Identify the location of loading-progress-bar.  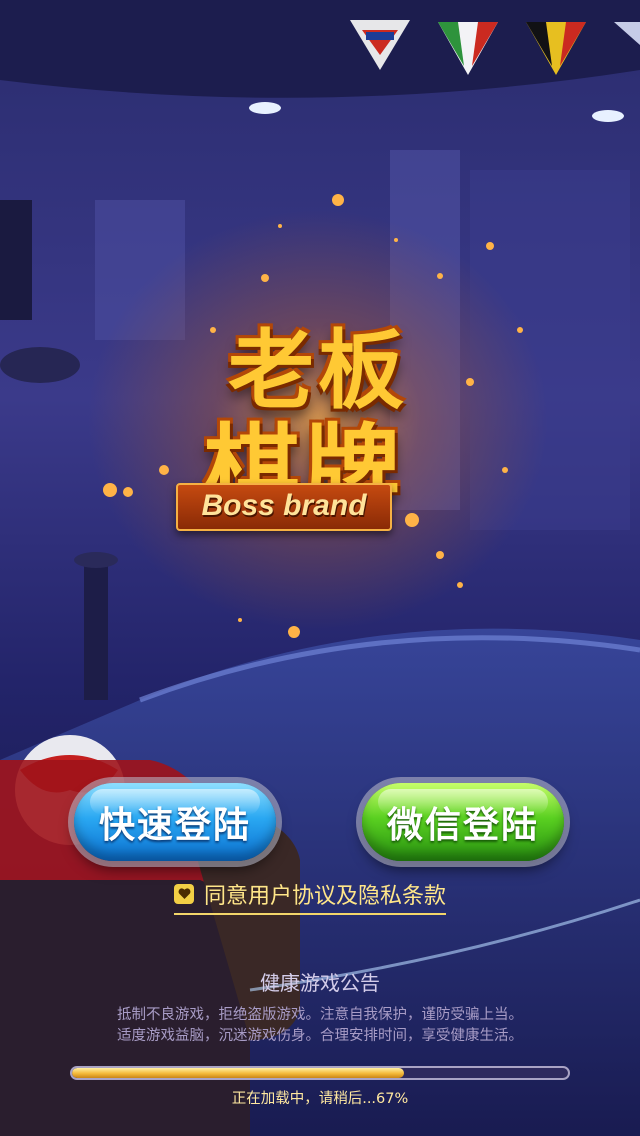
(320, 1073).